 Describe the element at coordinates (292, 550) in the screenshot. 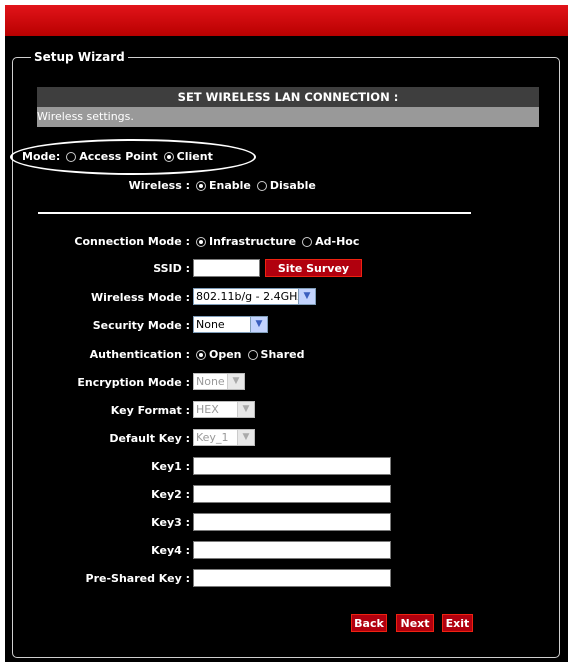

I see `key4-input` at that location.